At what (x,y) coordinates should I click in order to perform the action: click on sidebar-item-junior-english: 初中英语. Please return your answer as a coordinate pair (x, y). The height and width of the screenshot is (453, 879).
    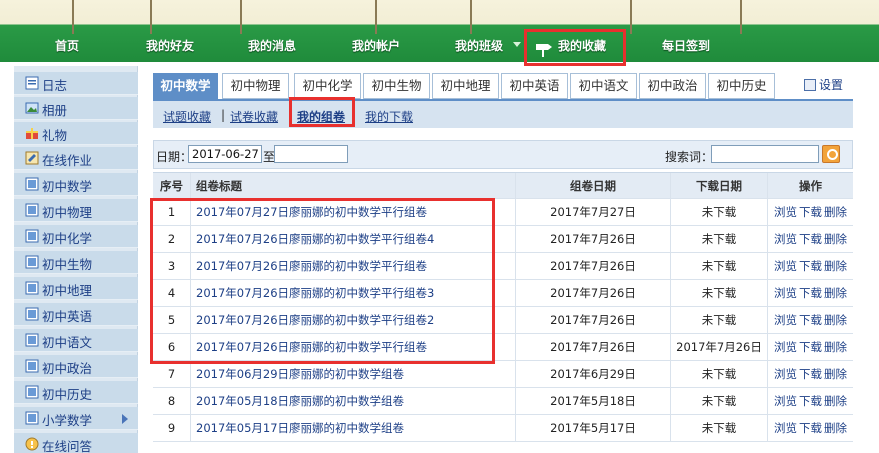
    Looking at the image, I should click on (76, 314).